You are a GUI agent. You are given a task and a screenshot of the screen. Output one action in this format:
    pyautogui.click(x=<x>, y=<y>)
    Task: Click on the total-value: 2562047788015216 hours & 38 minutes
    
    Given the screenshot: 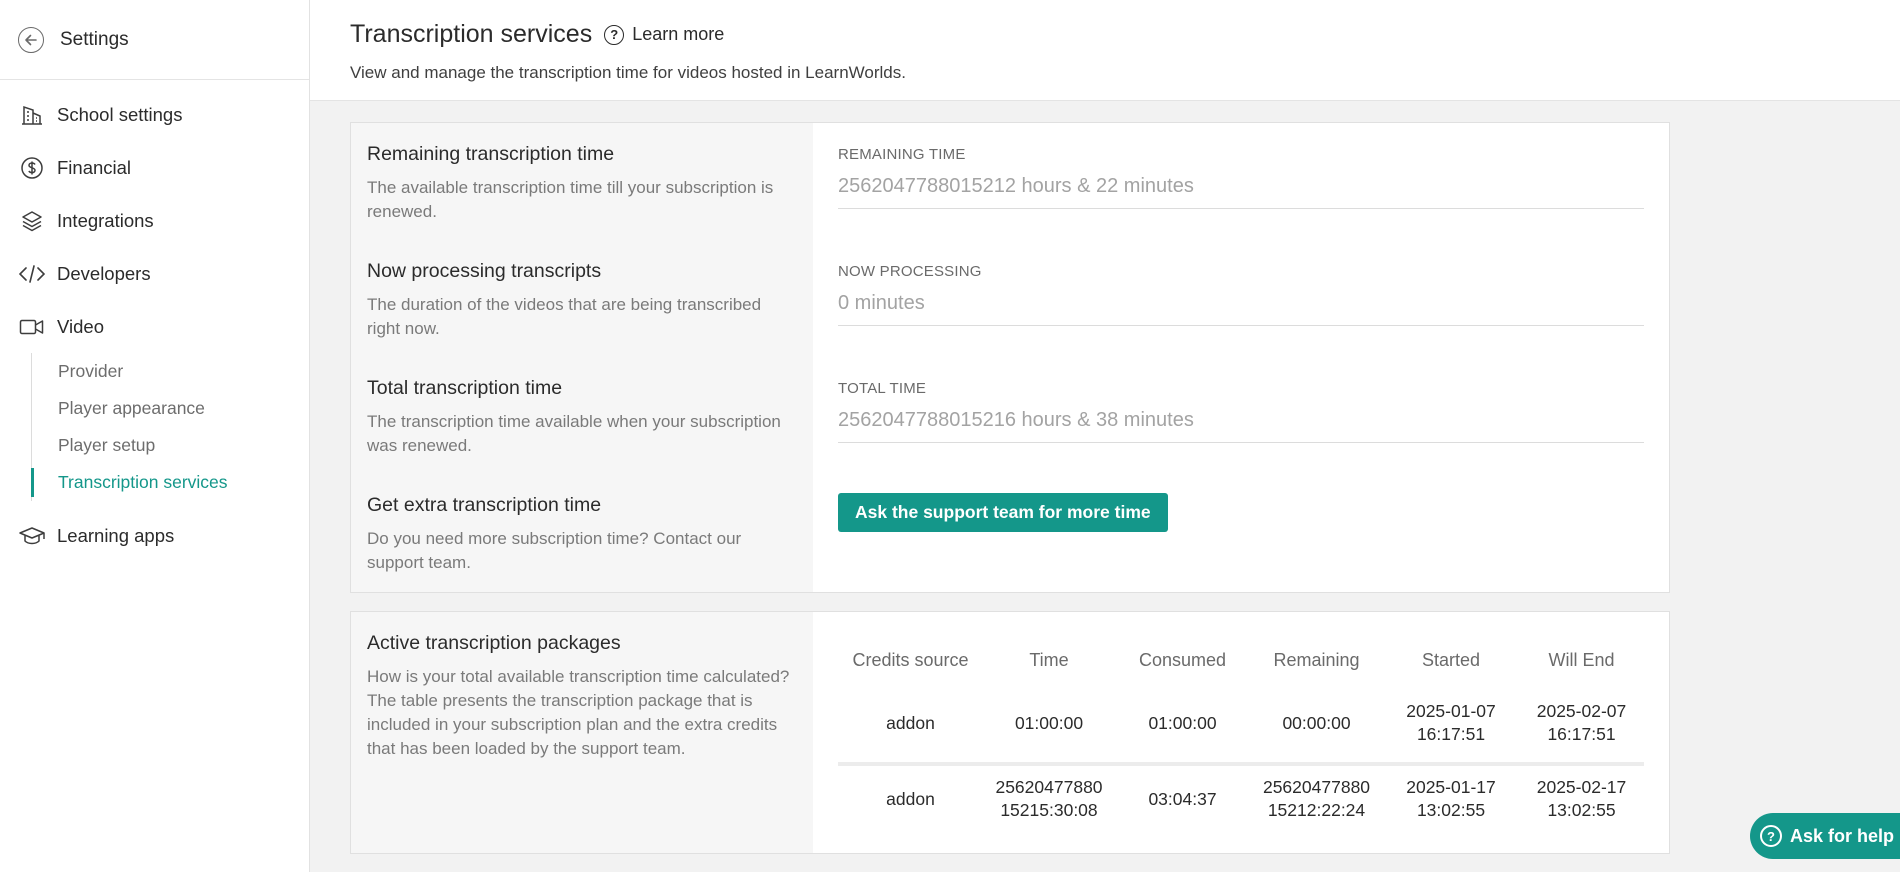 What is the action you would take?
    pyautogui.click(x=1241, y=426)
    